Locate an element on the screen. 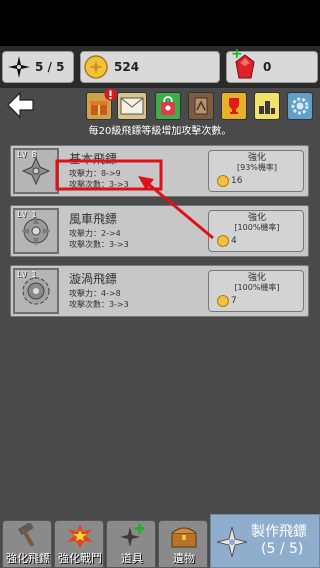  shuriken-thumbnail: LV 8 is located at coordinates (36, 171).